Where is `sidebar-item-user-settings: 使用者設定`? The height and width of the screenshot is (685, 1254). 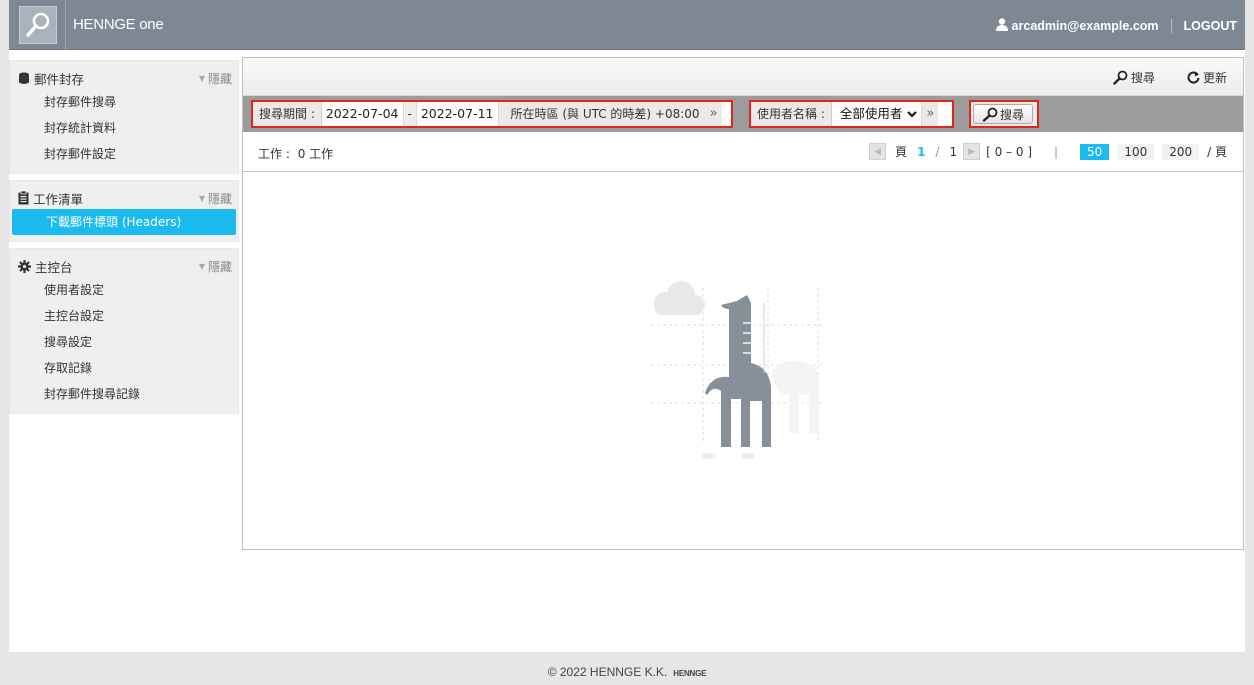 sidebar-item-user-settings: 使用者設定 is located at coordinates (124, 290).